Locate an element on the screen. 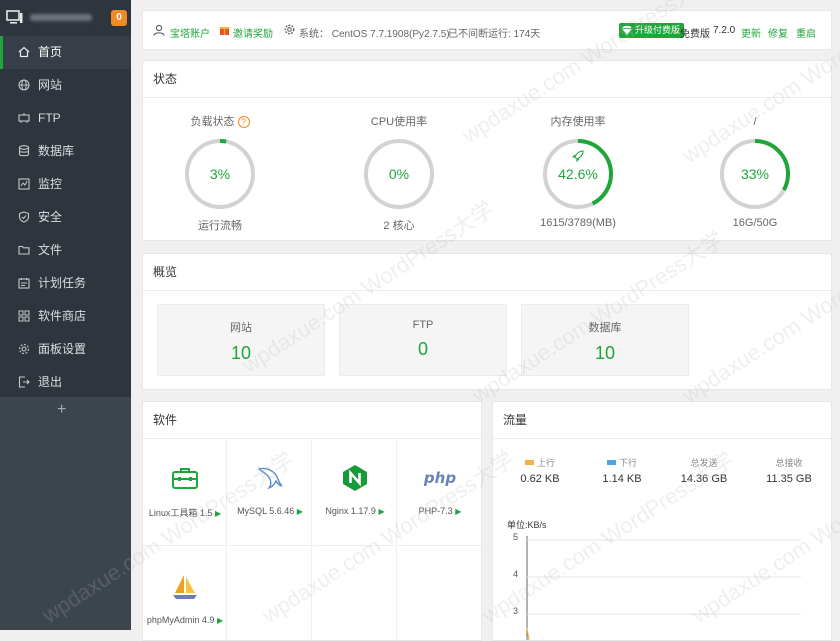  database-icon is located at coordinates (24, 151).